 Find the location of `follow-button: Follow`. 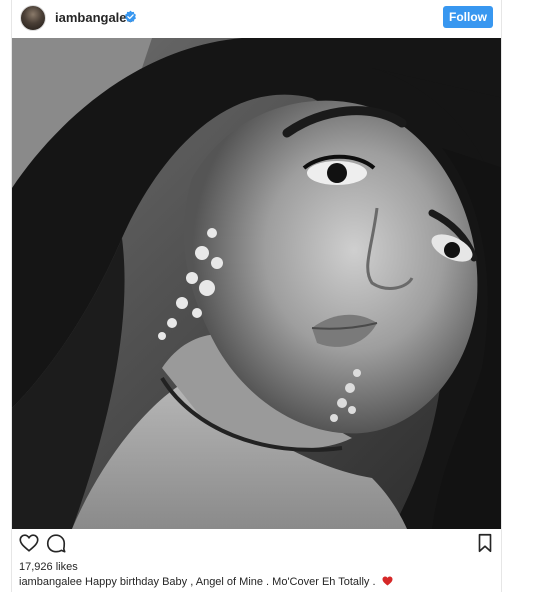

follow-button: Follow is located at coordinates (468, 17).